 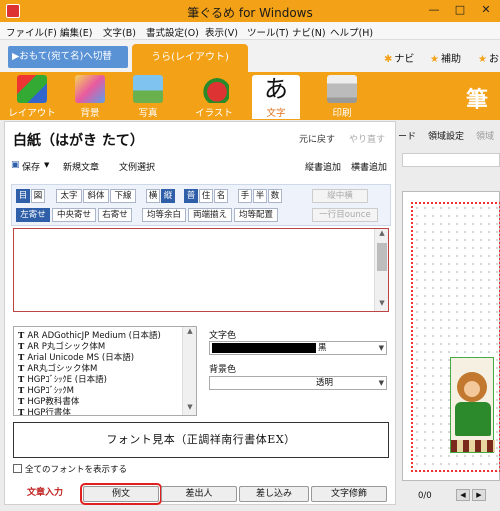 What do you see at coordinates (38, 196) in the screenshot?
I see `figure-toggle: 図` at bounding box center [38, 196].